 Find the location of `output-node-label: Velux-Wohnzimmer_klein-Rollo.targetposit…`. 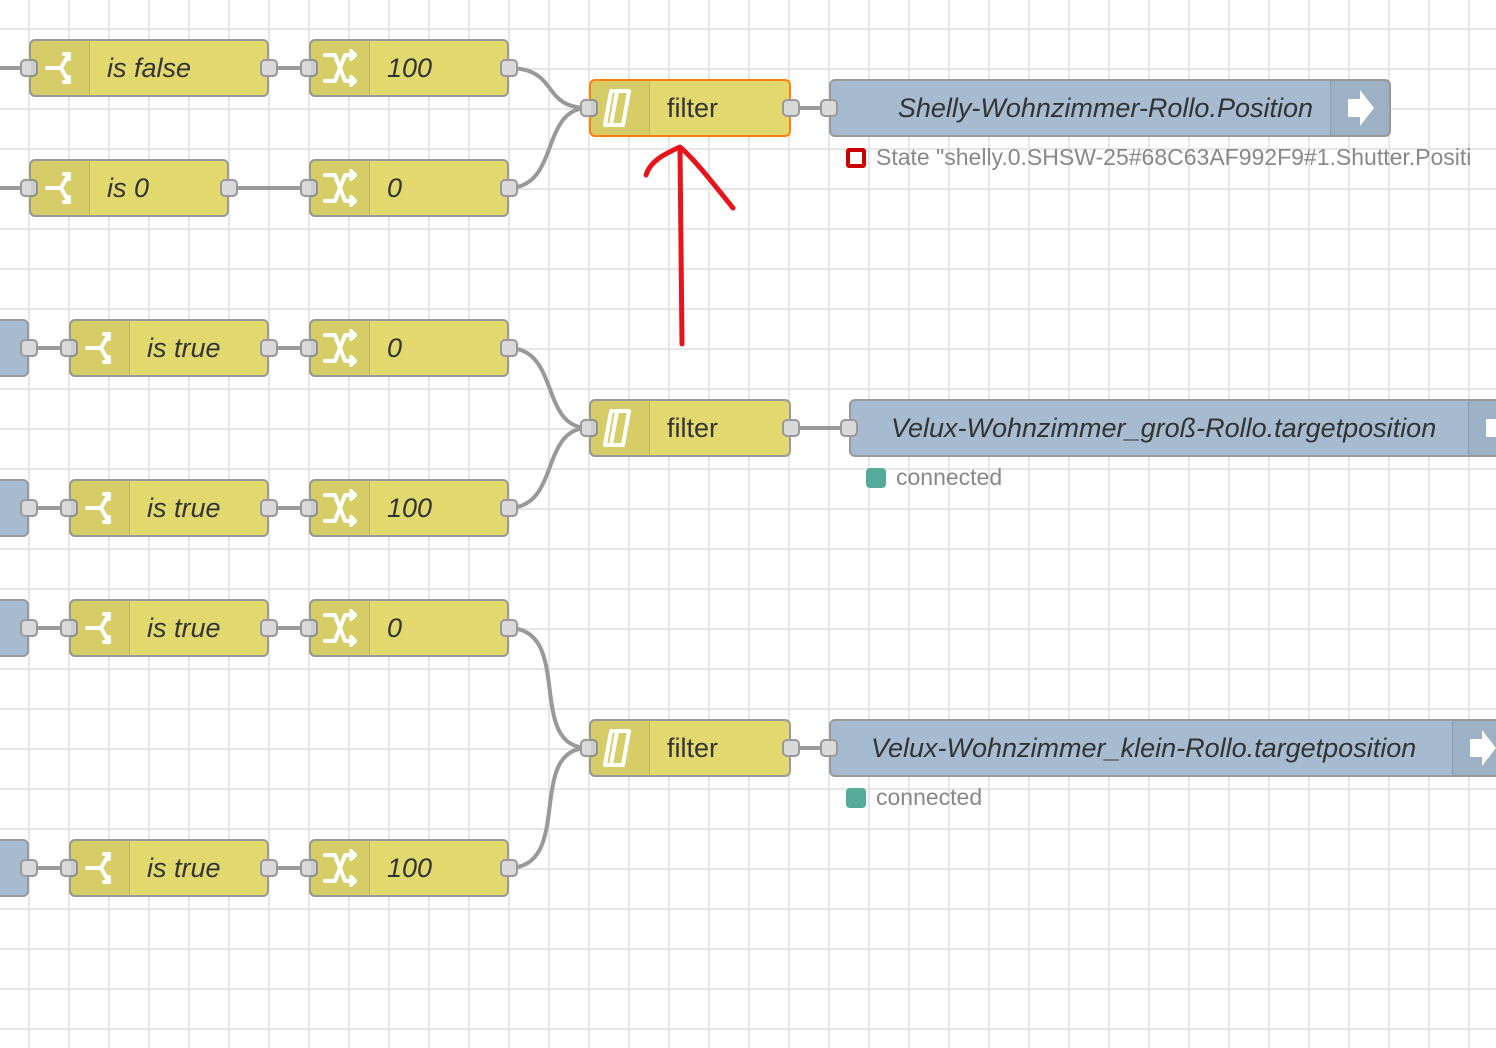

output-node-label: Velux-Wohnzimmer_klein-Rollo.targetposit… is located at coordinates (1144, 748).